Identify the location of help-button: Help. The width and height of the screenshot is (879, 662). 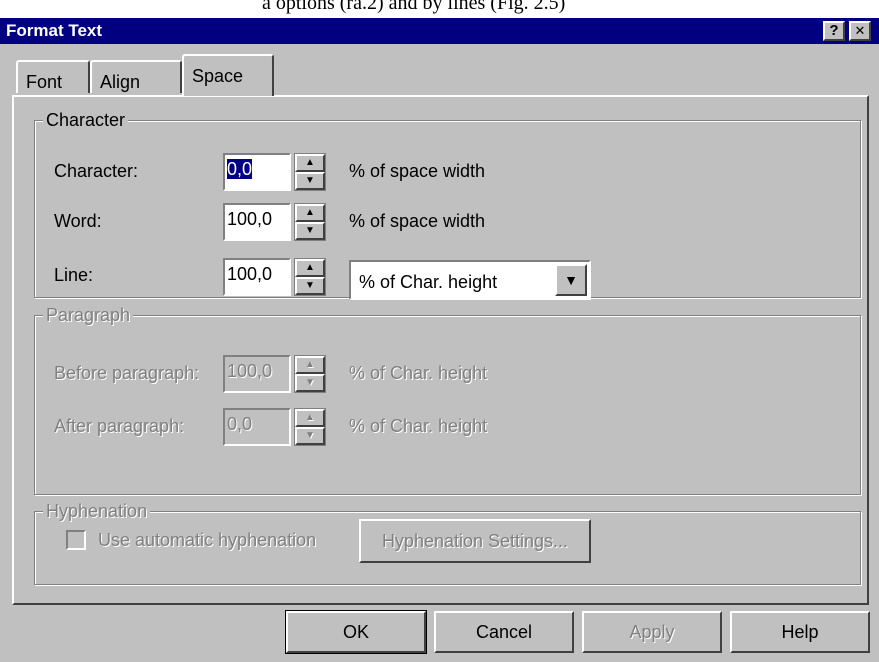
(800, 632).